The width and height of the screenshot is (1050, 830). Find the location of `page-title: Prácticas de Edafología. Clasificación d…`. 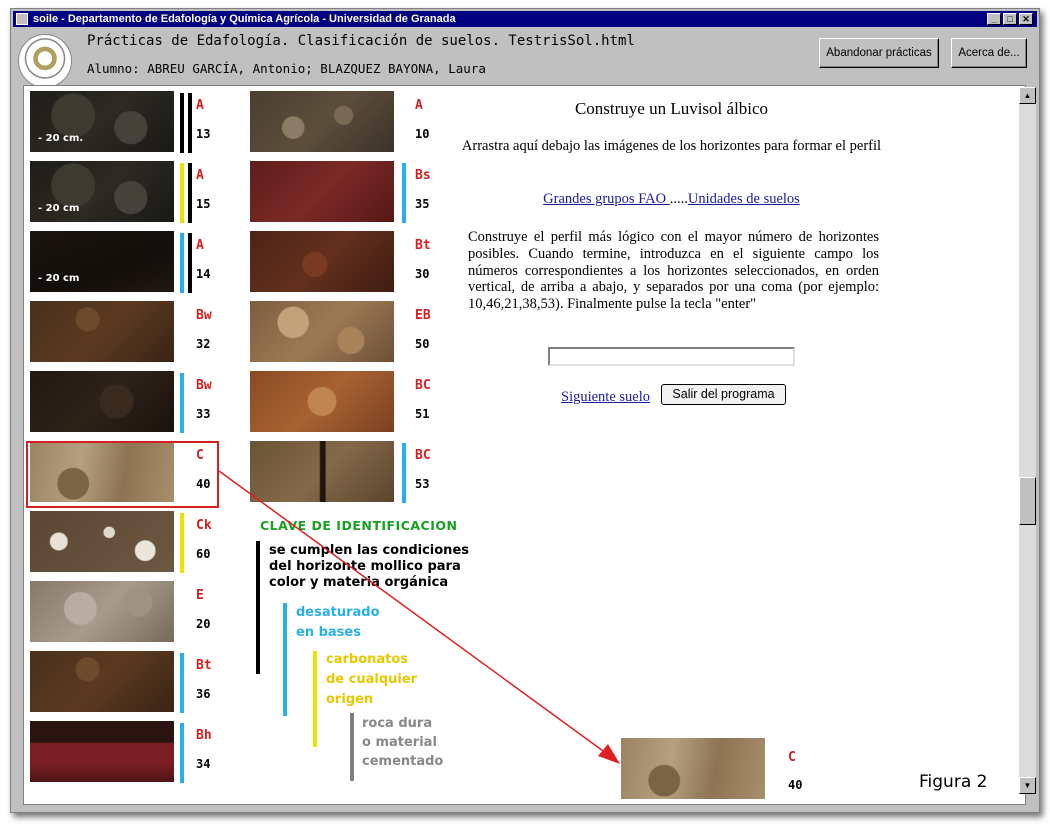

page-title: Prácticas de Edafología. Clasificación d… is located at coordinates (361, 41).